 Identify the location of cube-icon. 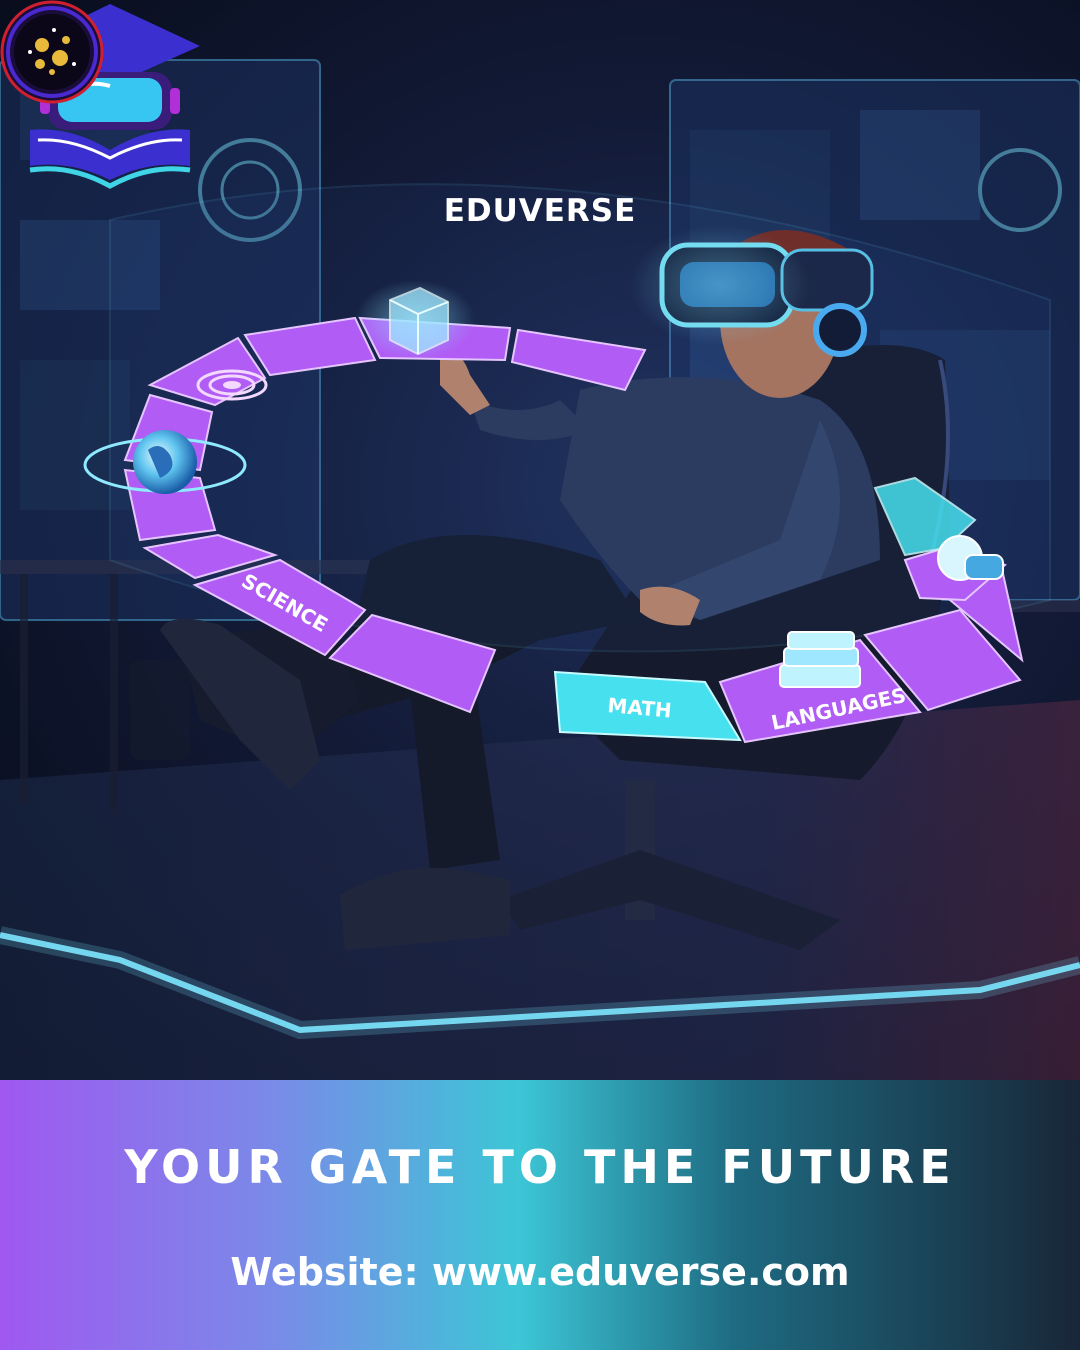
(415, 320).